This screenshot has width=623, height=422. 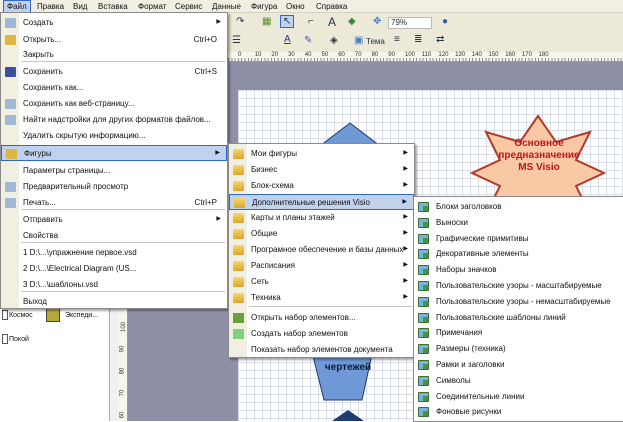 What do you see at coordinates (331, 6) in the screenshot?
I see `menu-9: Справка` at bounding box center [331, 6].